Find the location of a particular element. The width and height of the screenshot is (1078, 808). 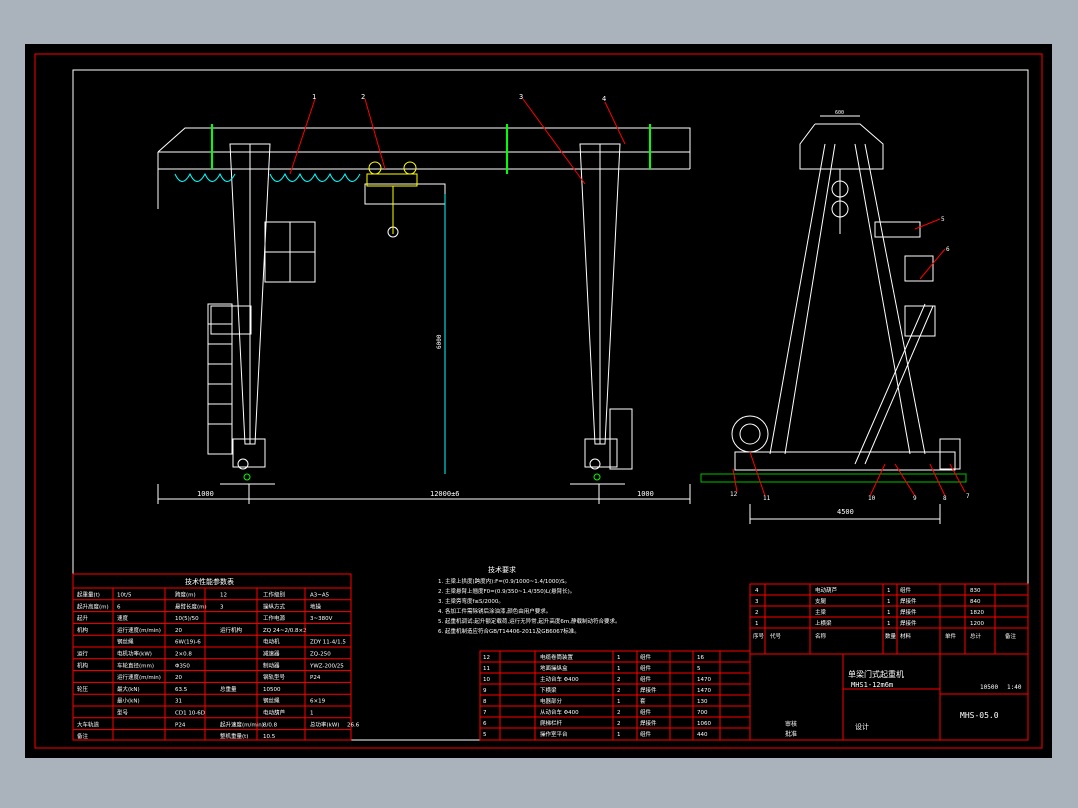

param-cell: 速度 is located at coordinates (123, 618).